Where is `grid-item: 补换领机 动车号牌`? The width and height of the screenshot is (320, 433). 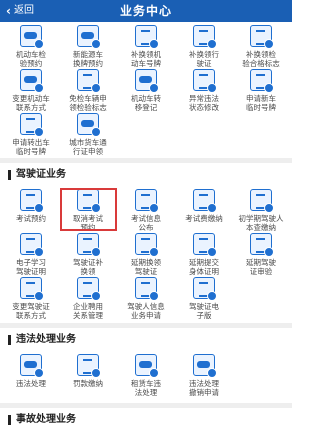
grid-item: 补换领机 动车号牌 is located at coordinates (146, 46).